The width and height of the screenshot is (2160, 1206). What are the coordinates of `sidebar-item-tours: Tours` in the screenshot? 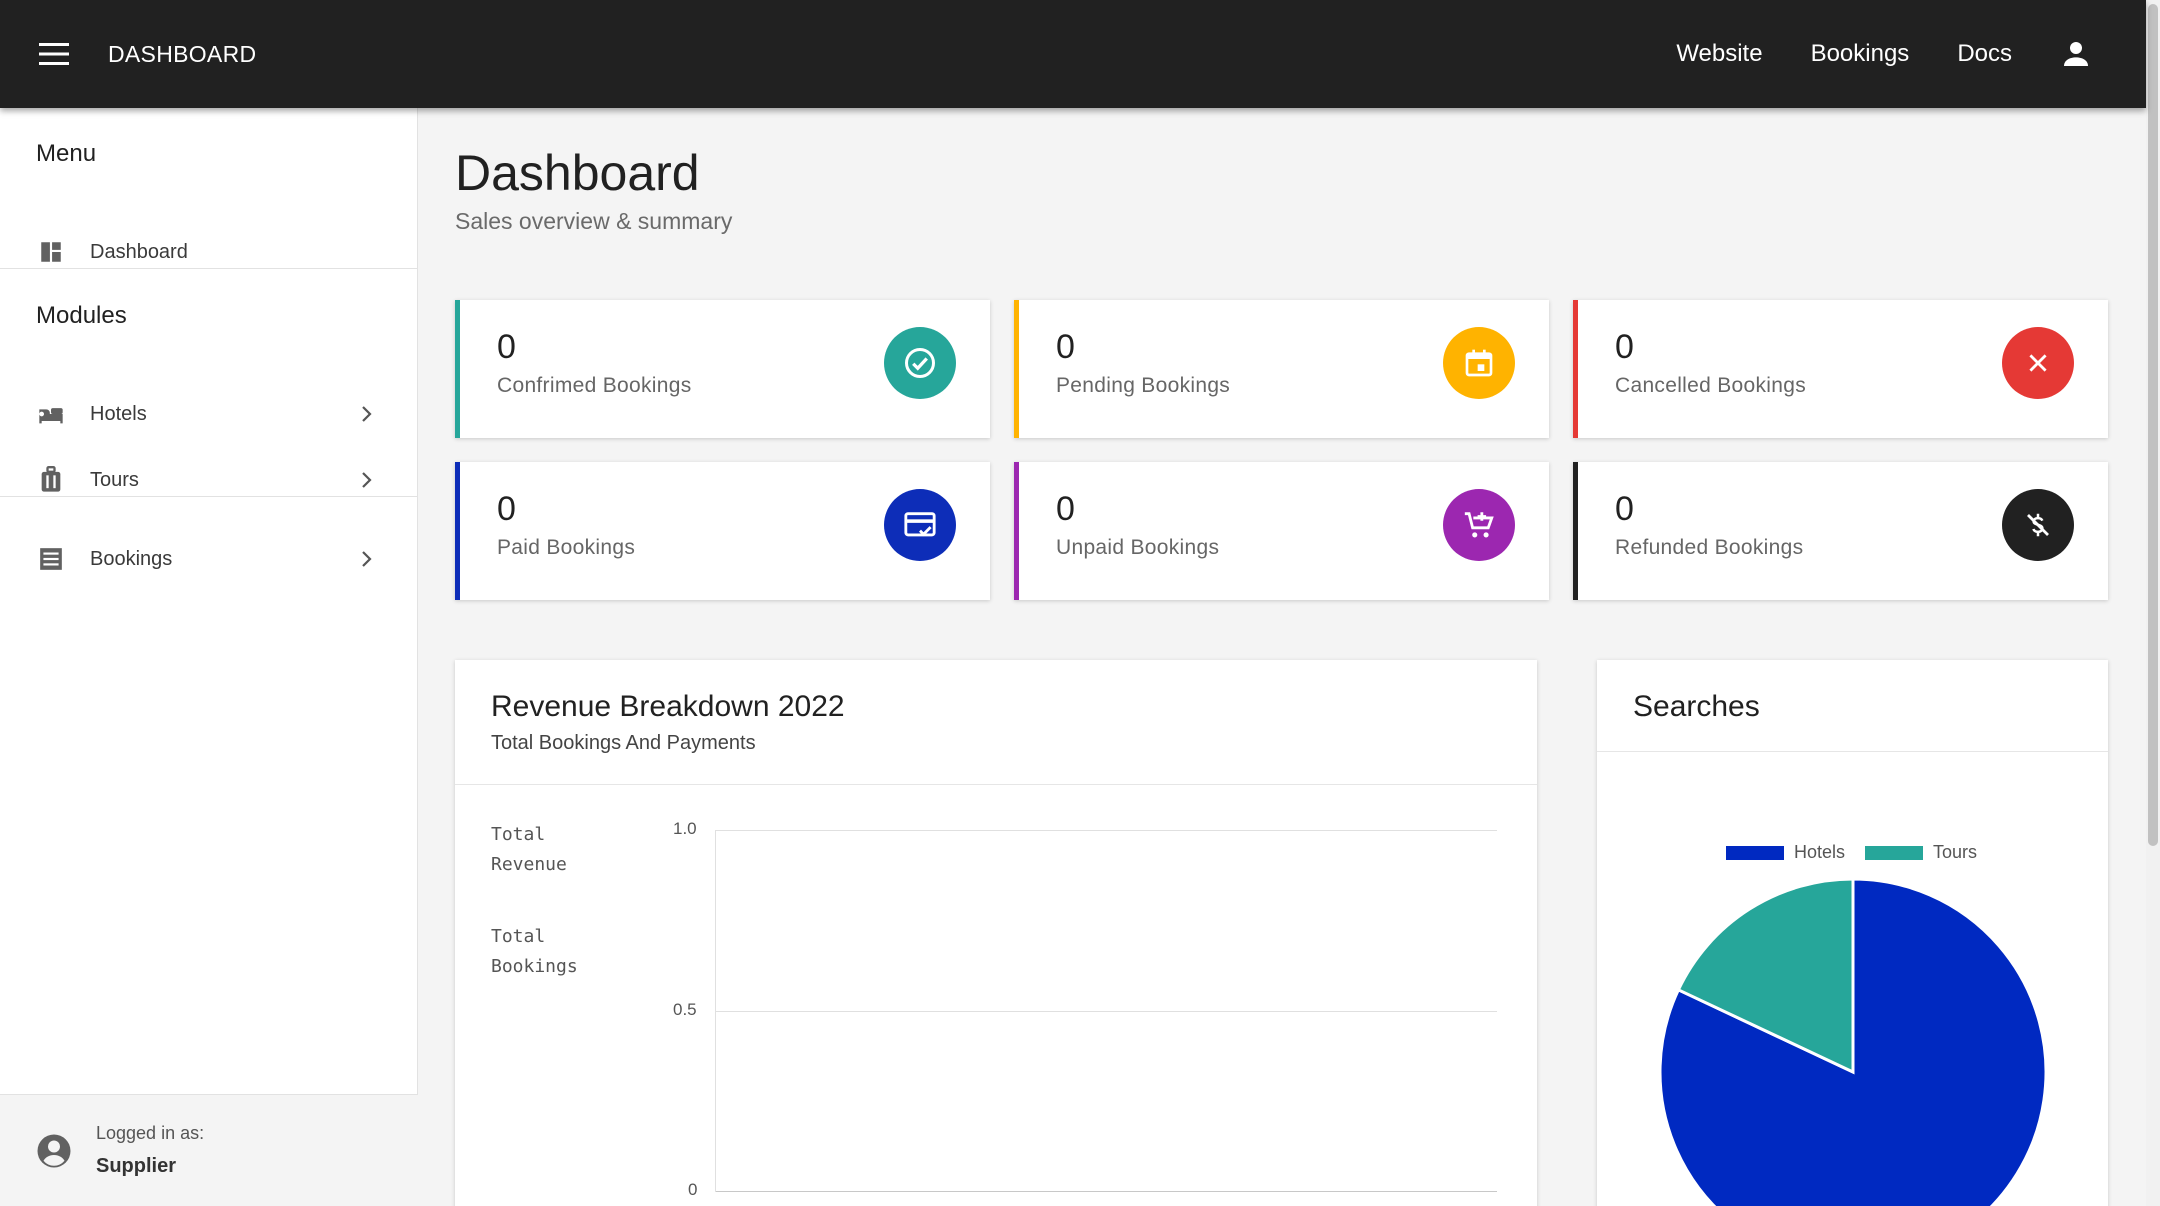 It's located at (209, 480).